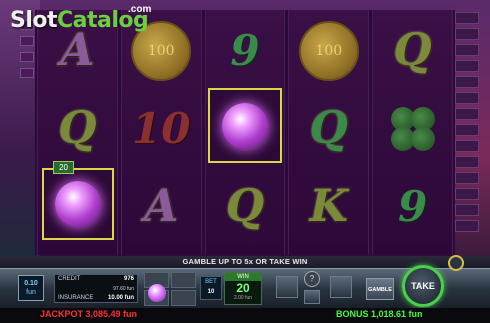  What do you see at coordinates (243, 277) in the screenshot?
I see `win-label: WIN` at bounding box center [243, 277].